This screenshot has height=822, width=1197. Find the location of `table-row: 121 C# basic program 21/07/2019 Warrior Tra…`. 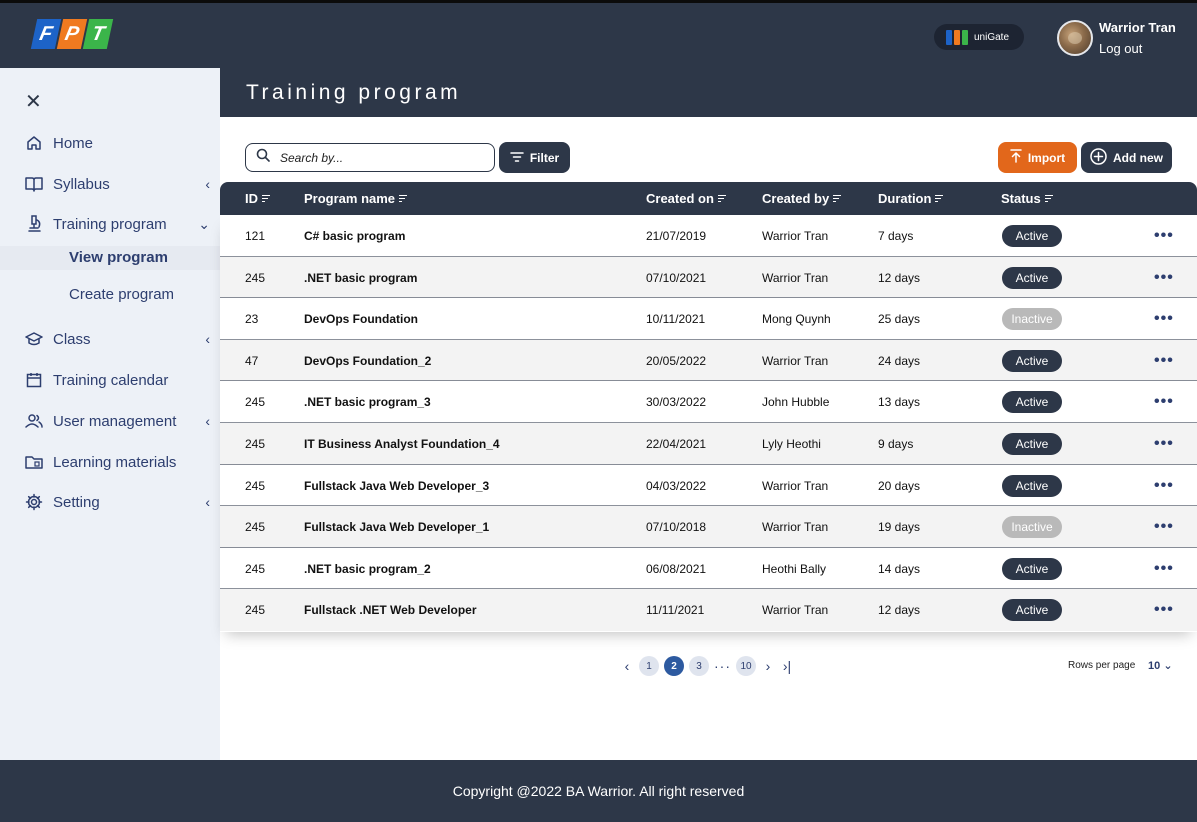

table-row: 121 C# basic program 21/07/2019 Warrior Tra… is located at coordinates (708, 236).